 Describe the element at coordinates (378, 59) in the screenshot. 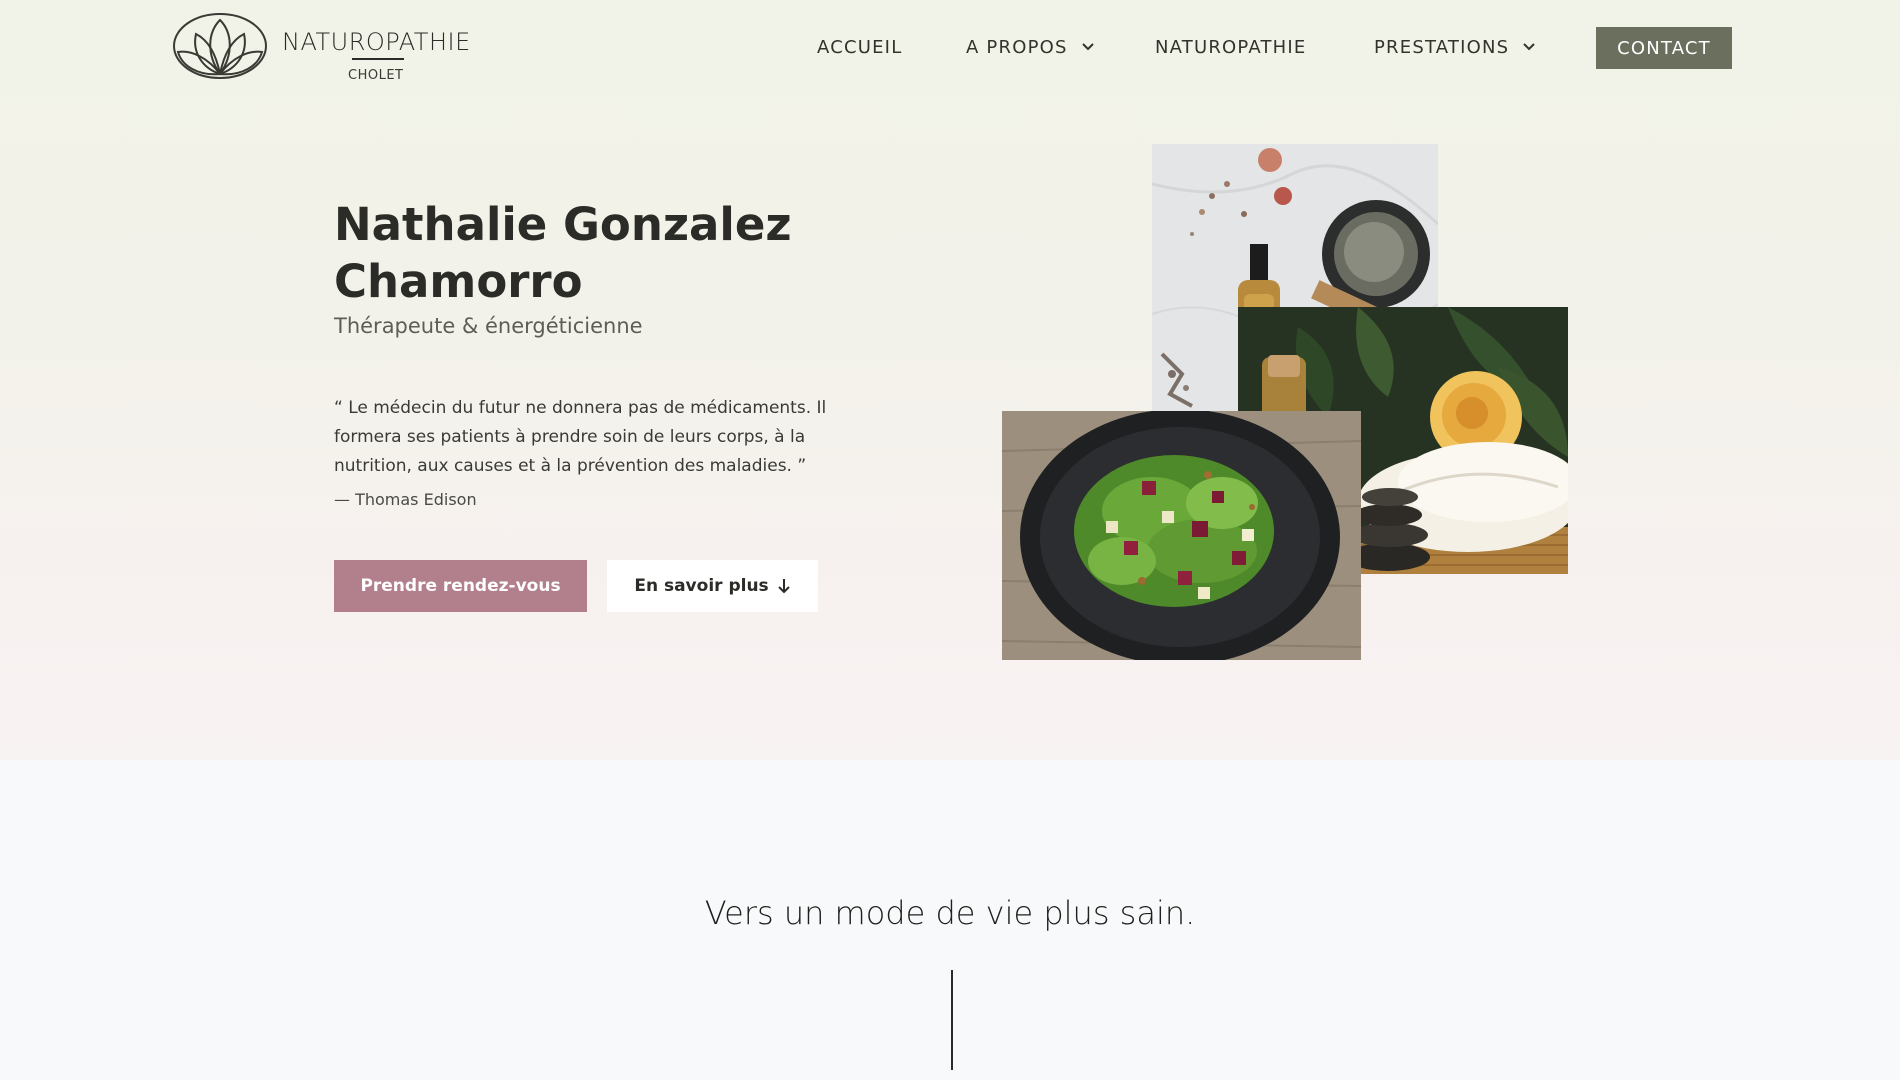

I see `logo-underline` at that location.